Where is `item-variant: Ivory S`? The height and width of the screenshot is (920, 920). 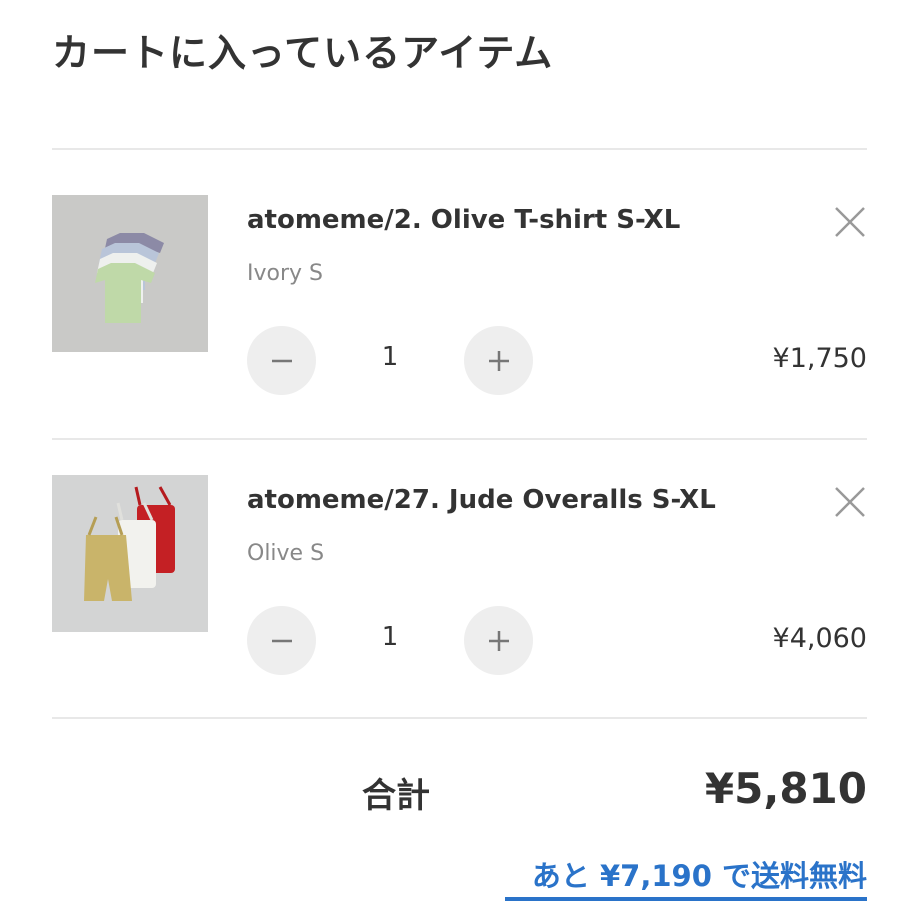
item-variant: Ivory S is located at coordinates (285, 273).